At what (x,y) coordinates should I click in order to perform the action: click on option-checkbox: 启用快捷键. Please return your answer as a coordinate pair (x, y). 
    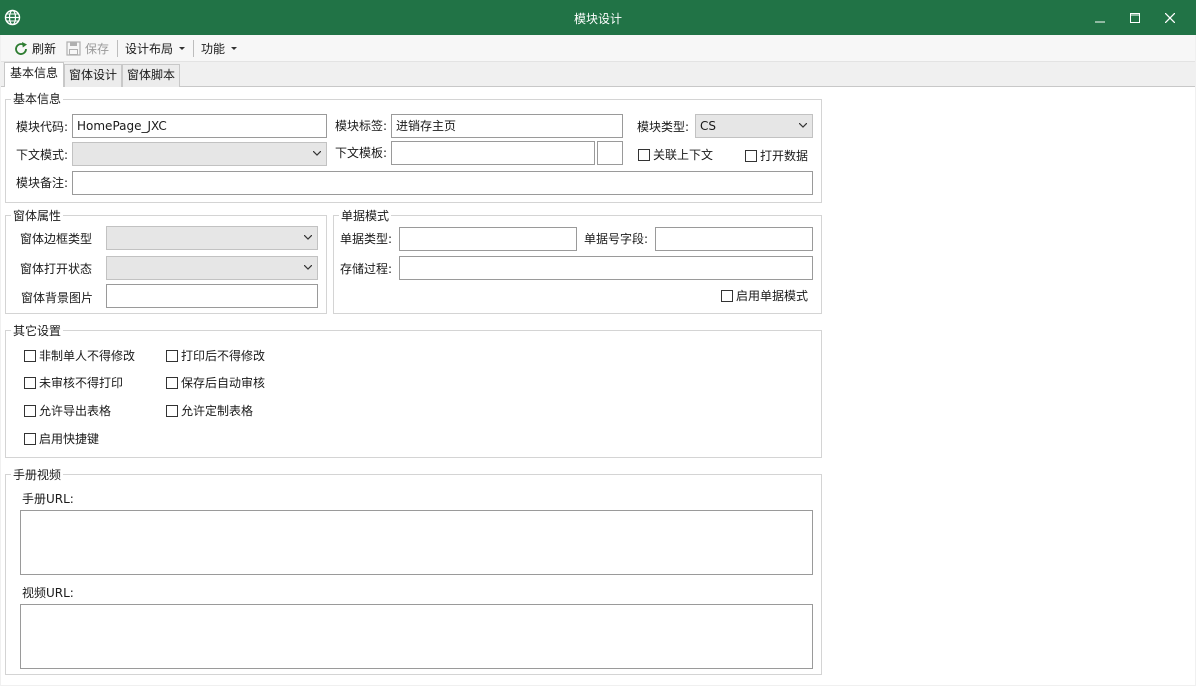
    Looking at the image, I should click on (61, 439).